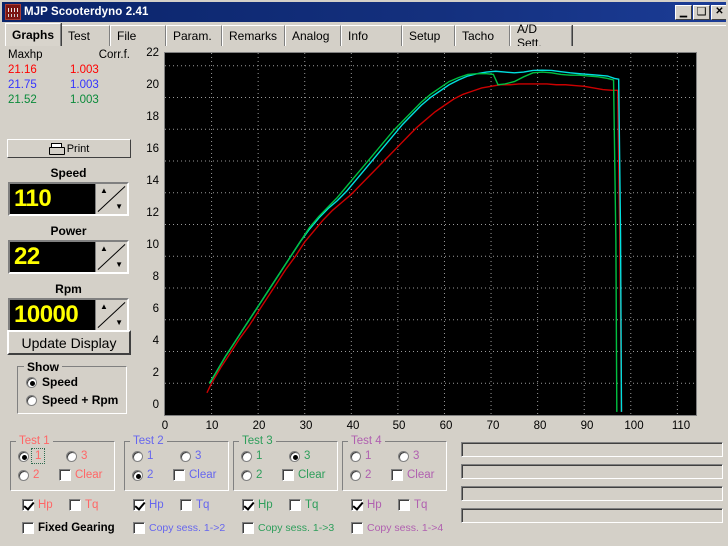 The height and width of the screenshot is (546, 728). What do you see at coordinates (142, 475) in the screenshot?
I see `test2-radio-2: 2` at bounding box center [142, 475].